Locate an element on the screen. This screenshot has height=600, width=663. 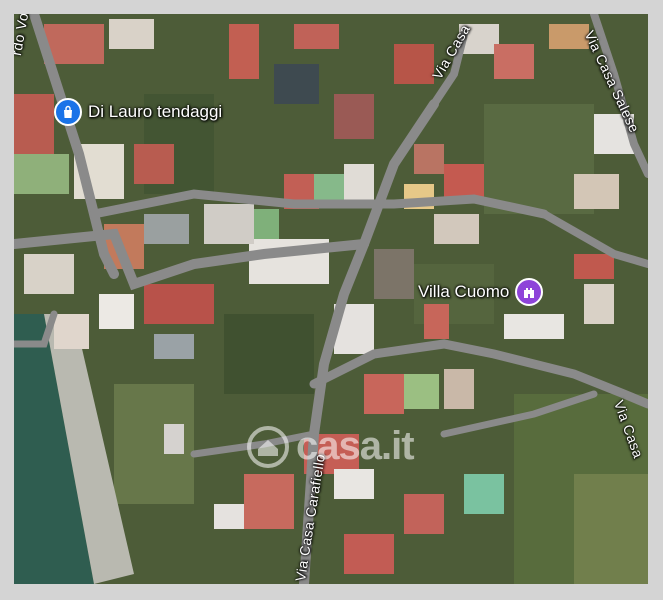
poi-label: Di Lauro tendaggi is located at coordinates (155, 112).